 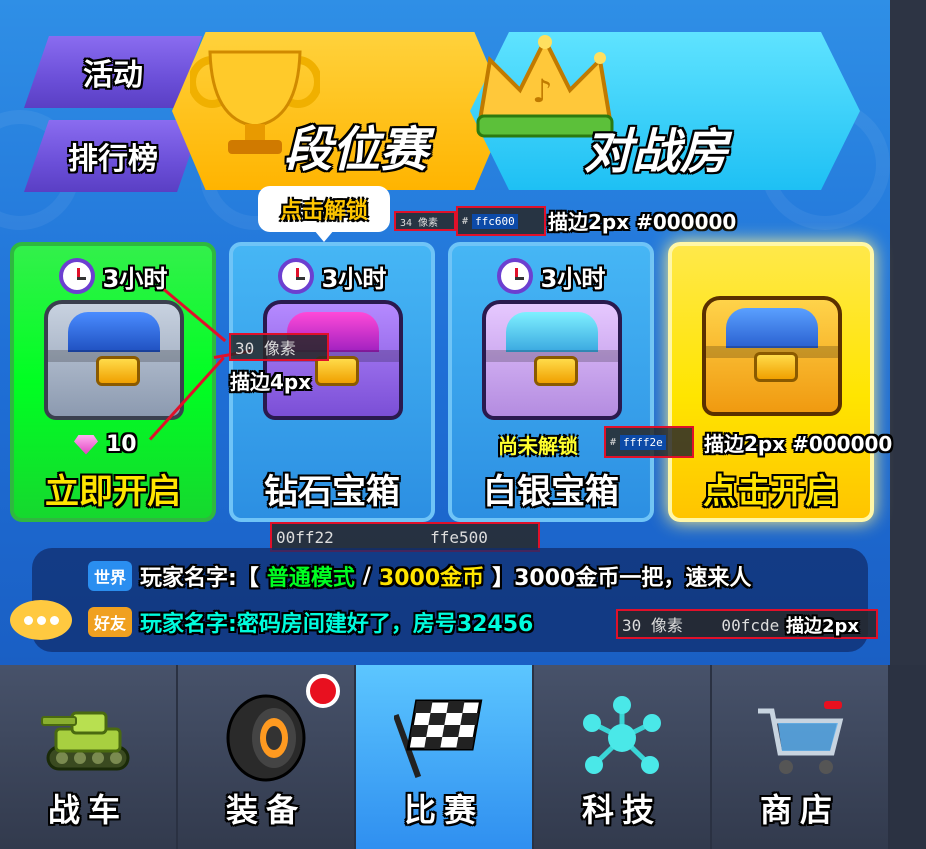 I want to click on gold-chest-icon, so click(x=772, y=356).